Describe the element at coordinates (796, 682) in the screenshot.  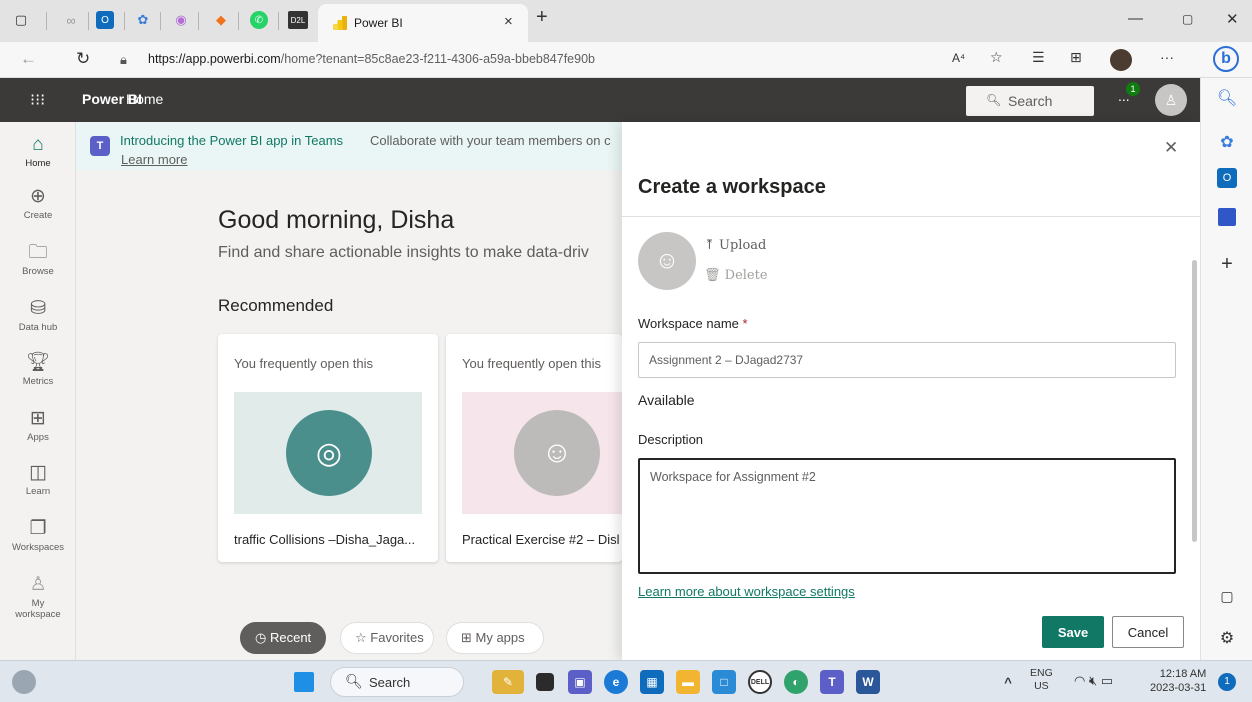
I see `edge-dev-icon: ◐` at that location.